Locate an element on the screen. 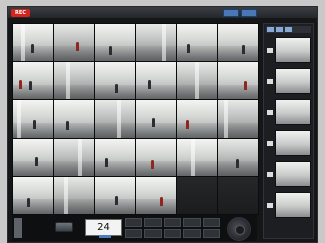 The width and height of the screenshot is (325, 243). counter-indicator is located at coordinates (105, 236).